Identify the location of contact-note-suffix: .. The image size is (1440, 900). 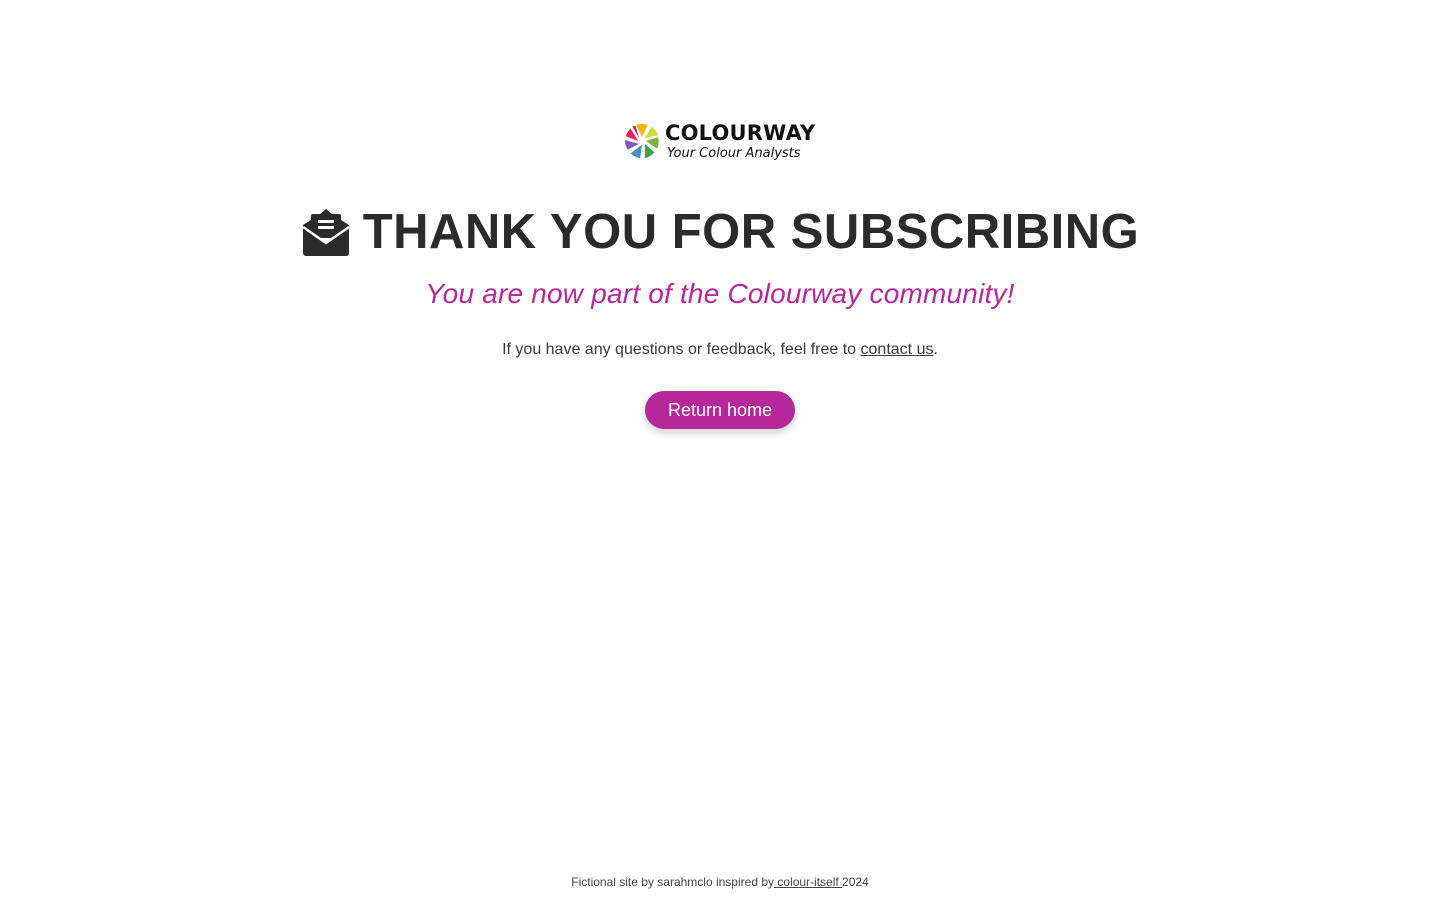
(935, 349).